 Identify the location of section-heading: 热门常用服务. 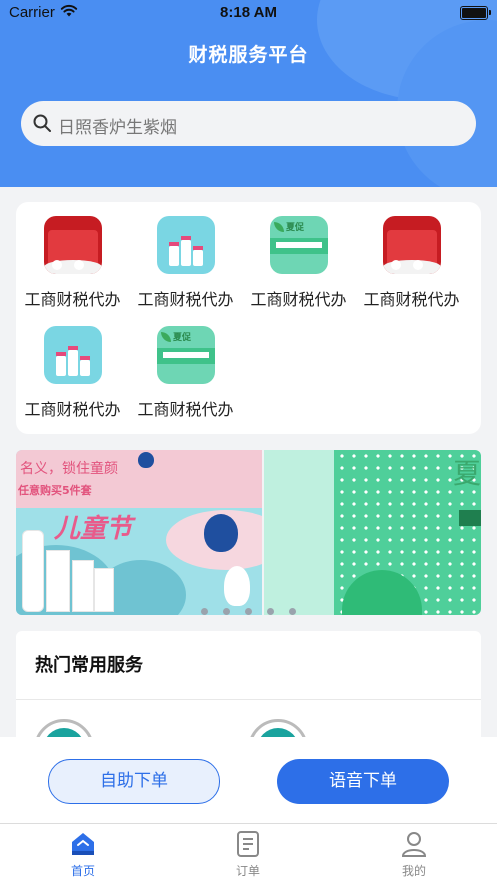
(89, 665).